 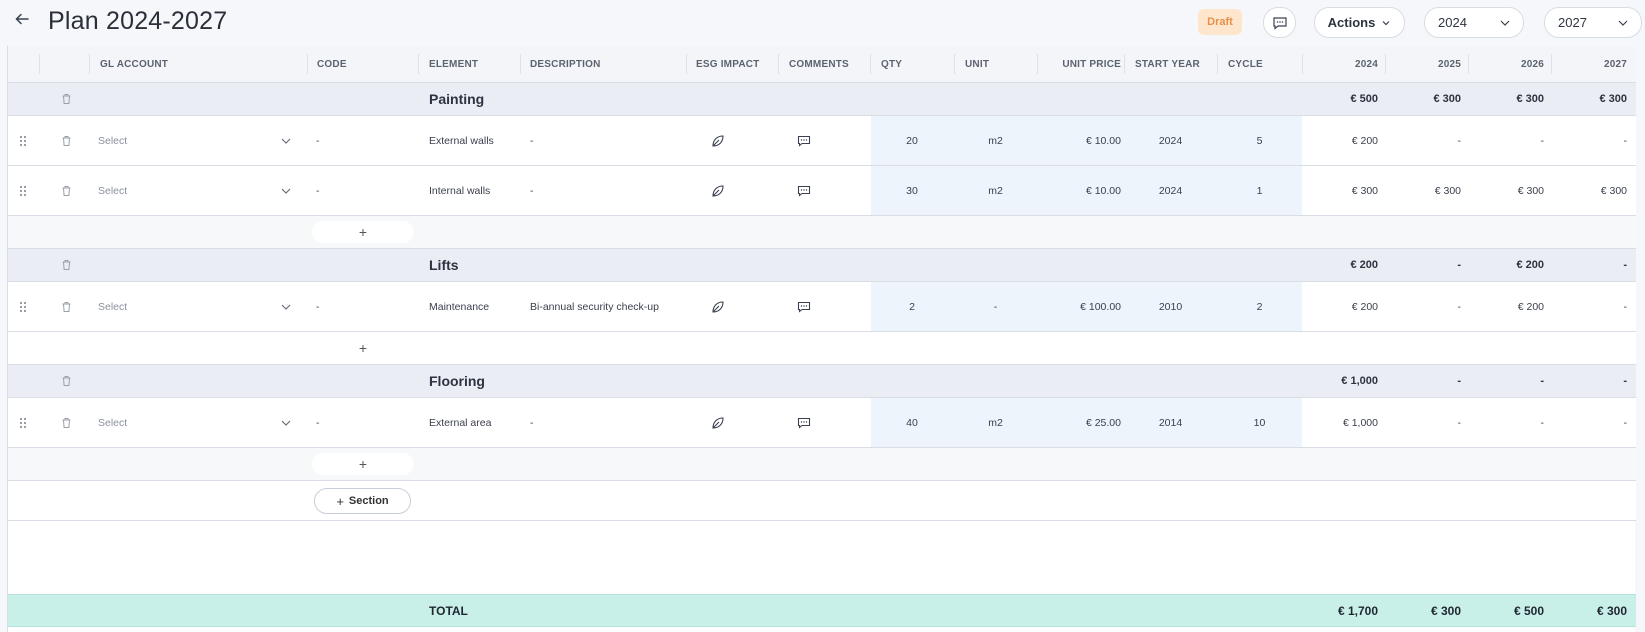 What do you see at coordinates (457, 99) in the screenshot?
I see `section-name: Painting` at bounding box center [457, 99].